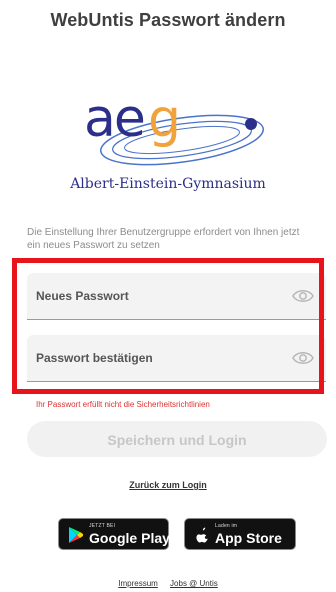 This screenshot has width=336, height=592. What do you see at coordinates (168, 485) in the screenshot?
I see `back-to-login-link: Zurück zum Login` at bounding box center [168, 485].